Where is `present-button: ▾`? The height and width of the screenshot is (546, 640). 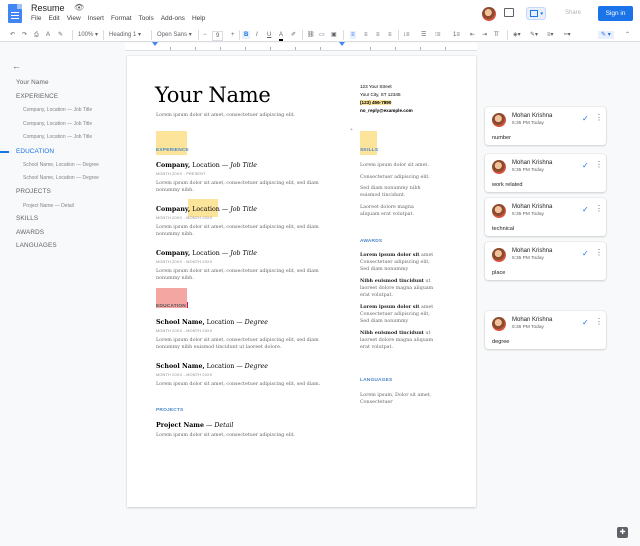
present-button: ▾ is located at coordinates (536, 13).